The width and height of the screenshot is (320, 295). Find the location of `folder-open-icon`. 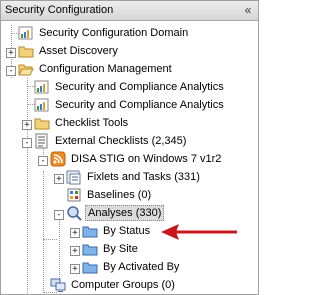

folder-open-icon is located at coordinates (26, 69).